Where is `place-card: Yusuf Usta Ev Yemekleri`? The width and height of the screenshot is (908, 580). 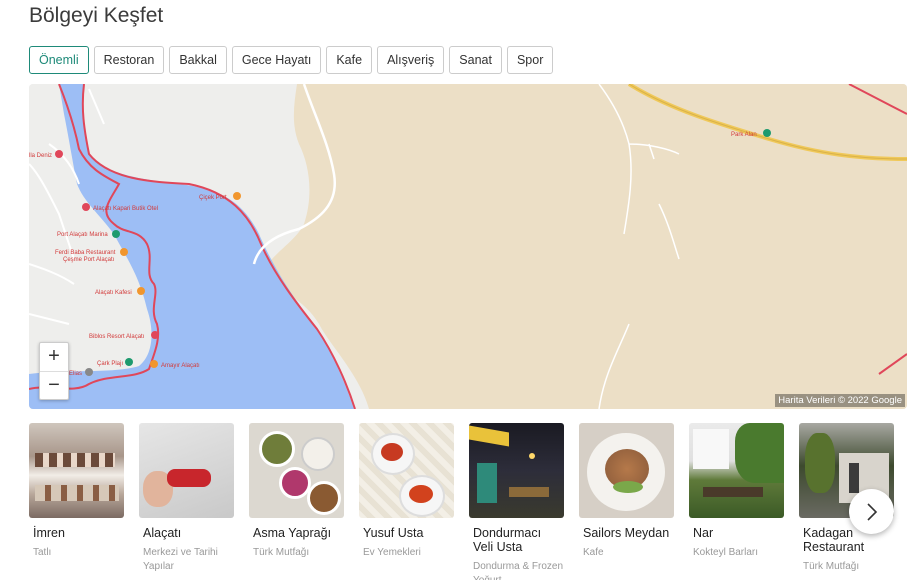 place-card: Yusuf Usta Ev Yemekleri is located at coordinates (406, 491).